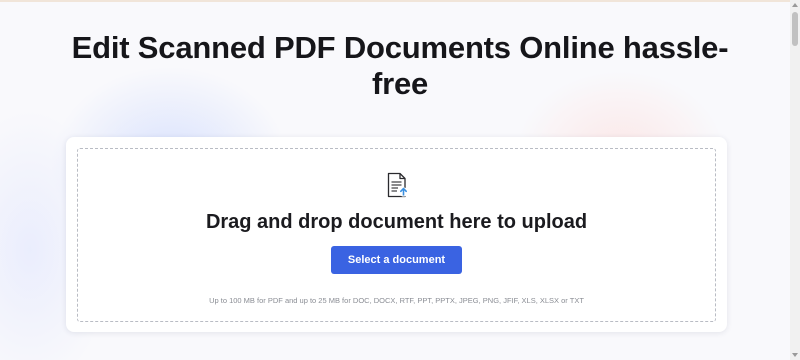 The height and width of the screenshot is (360, 800). What do you see at coordinates (795, 29) in the screenshot?
I see `scrollbar-thumb` at bounding box center [795, 29].